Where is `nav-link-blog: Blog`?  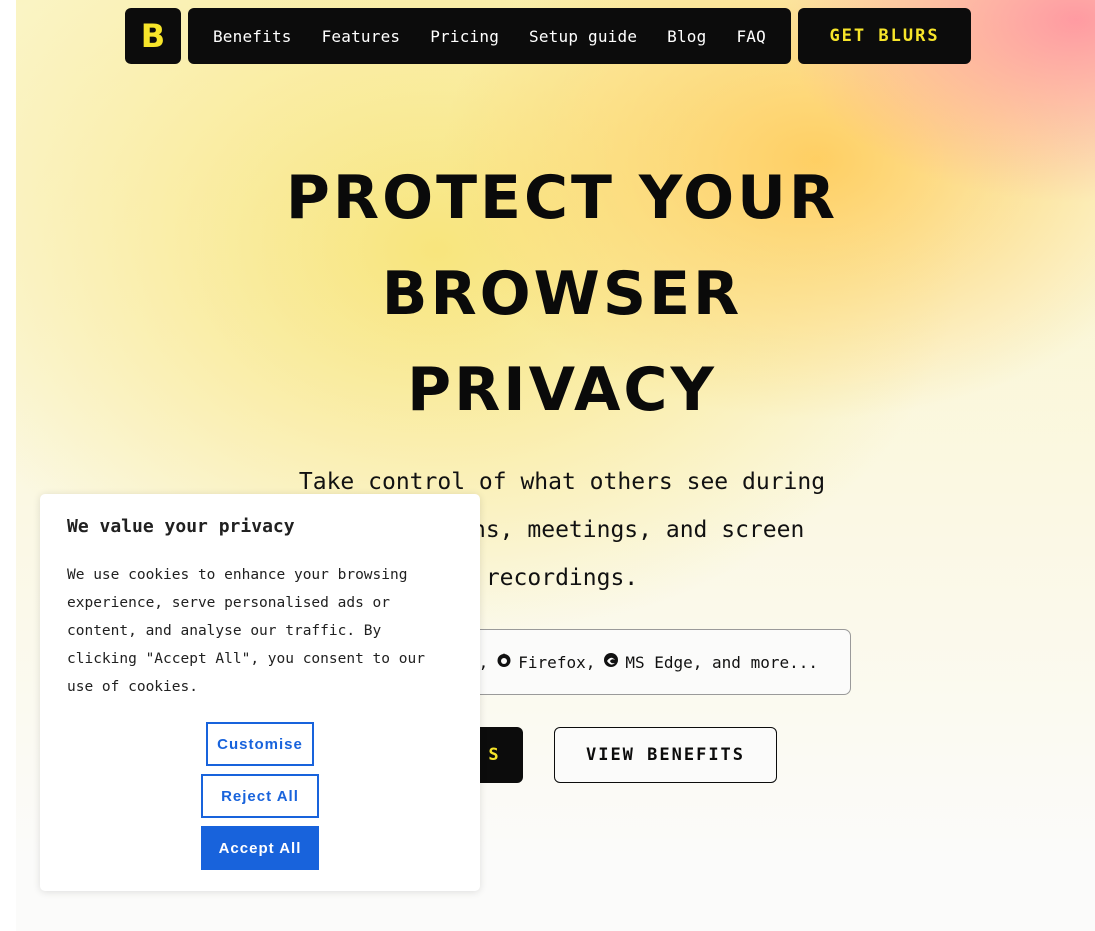 nav-link-blog: Blog is located at coordinates (686, 36).